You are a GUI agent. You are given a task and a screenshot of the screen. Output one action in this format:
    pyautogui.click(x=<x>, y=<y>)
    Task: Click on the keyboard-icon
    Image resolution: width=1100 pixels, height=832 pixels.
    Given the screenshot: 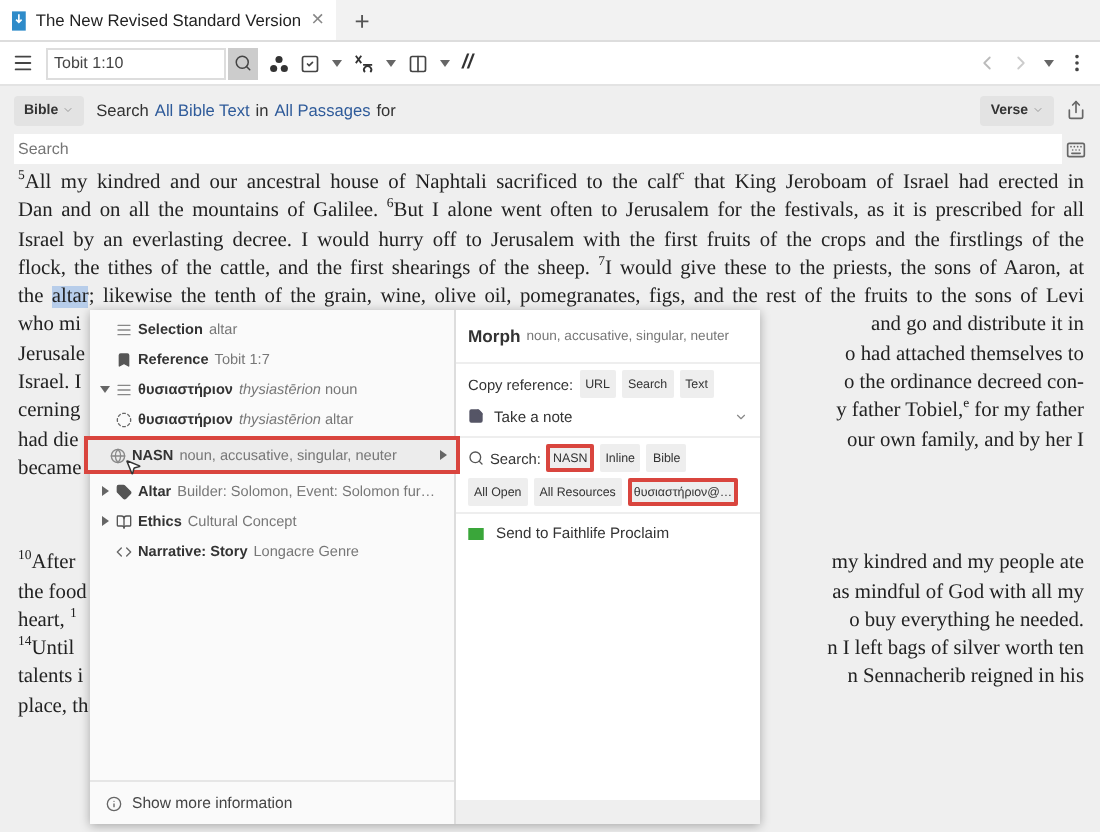 What is the action you would take?
    pyautogui.click(x=1076, y=149)
    